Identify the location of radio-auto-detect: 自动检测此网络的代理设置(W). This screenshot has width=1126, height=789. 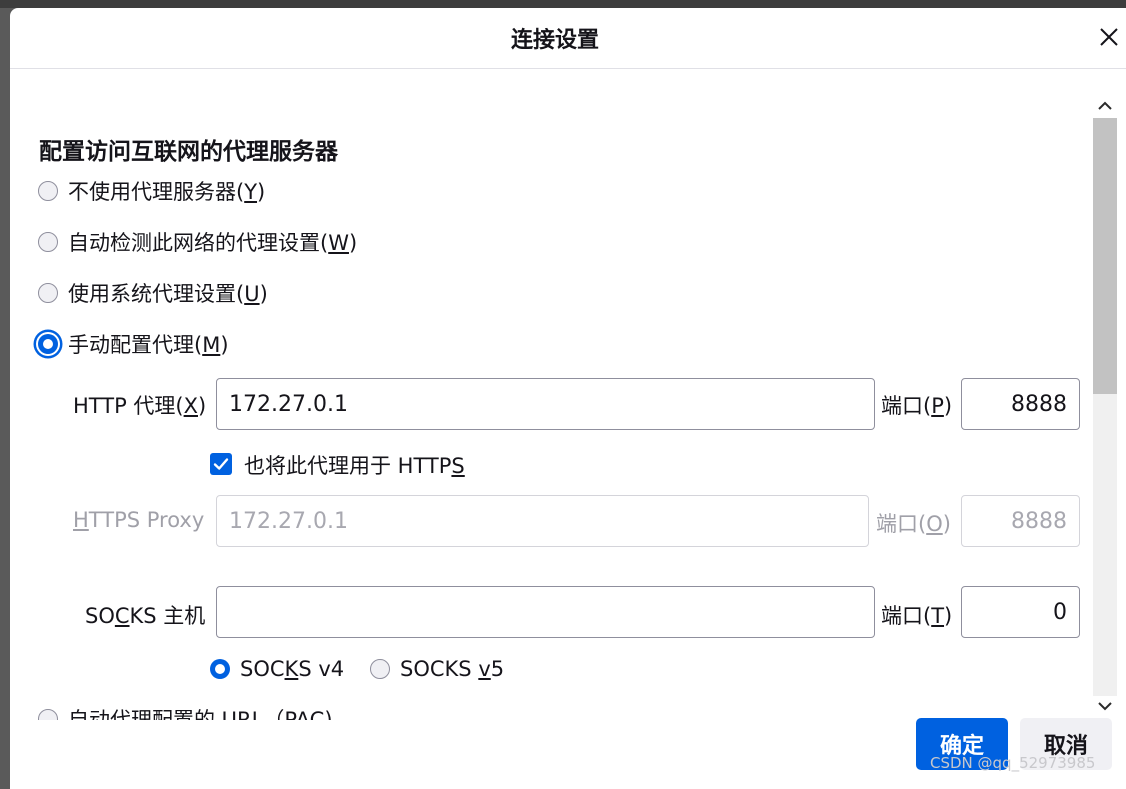
(197, 242).